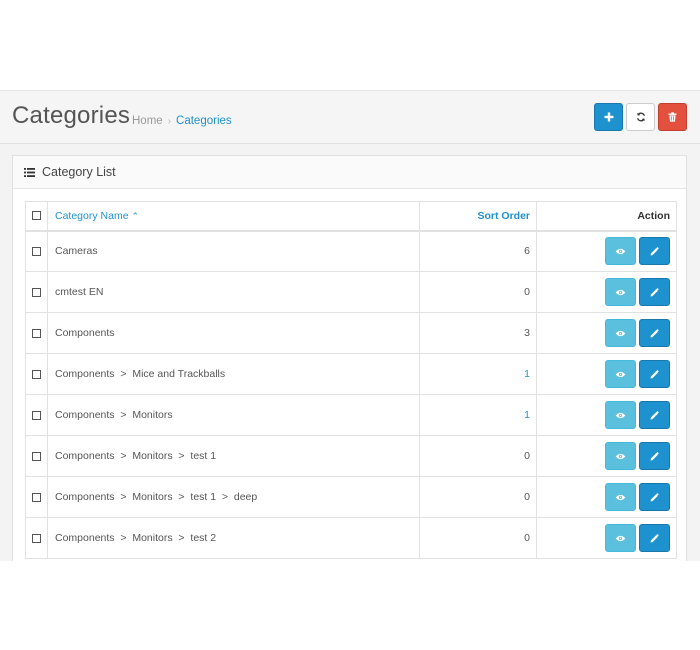 The height and width of the screenshot is (650, 700). I want to click on sort-order-cell: 3, so click(478, 333).